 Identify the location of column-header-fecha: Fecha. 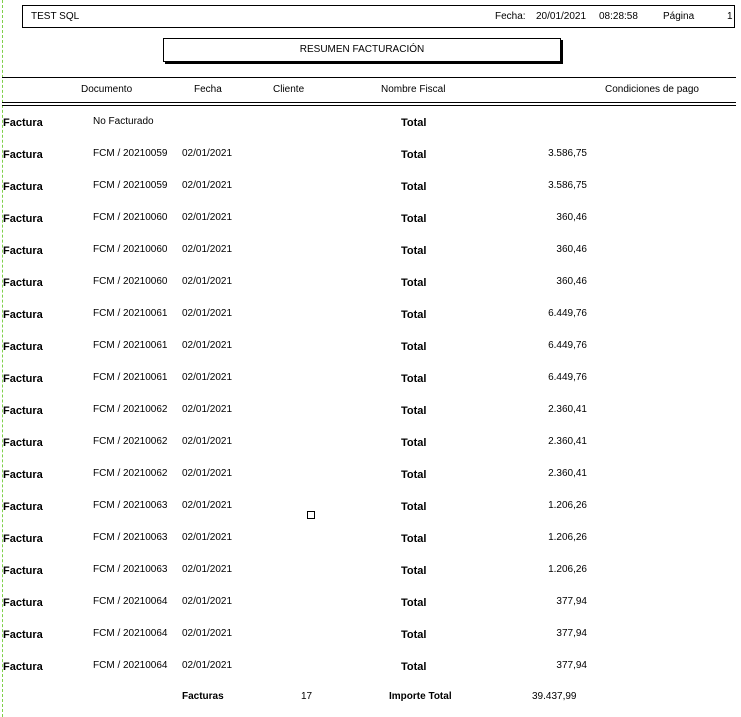
(208, 89).